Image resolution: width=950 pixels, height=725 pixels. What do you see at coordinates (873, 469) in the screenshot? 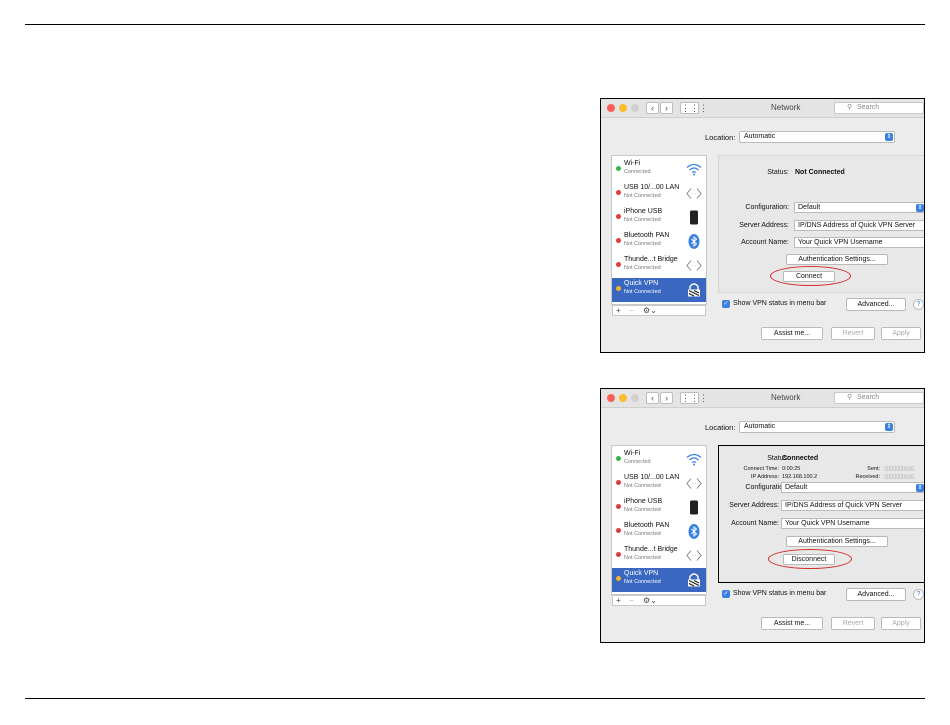
I see `sent-label: Sent:` at bounding box center [873, 469].